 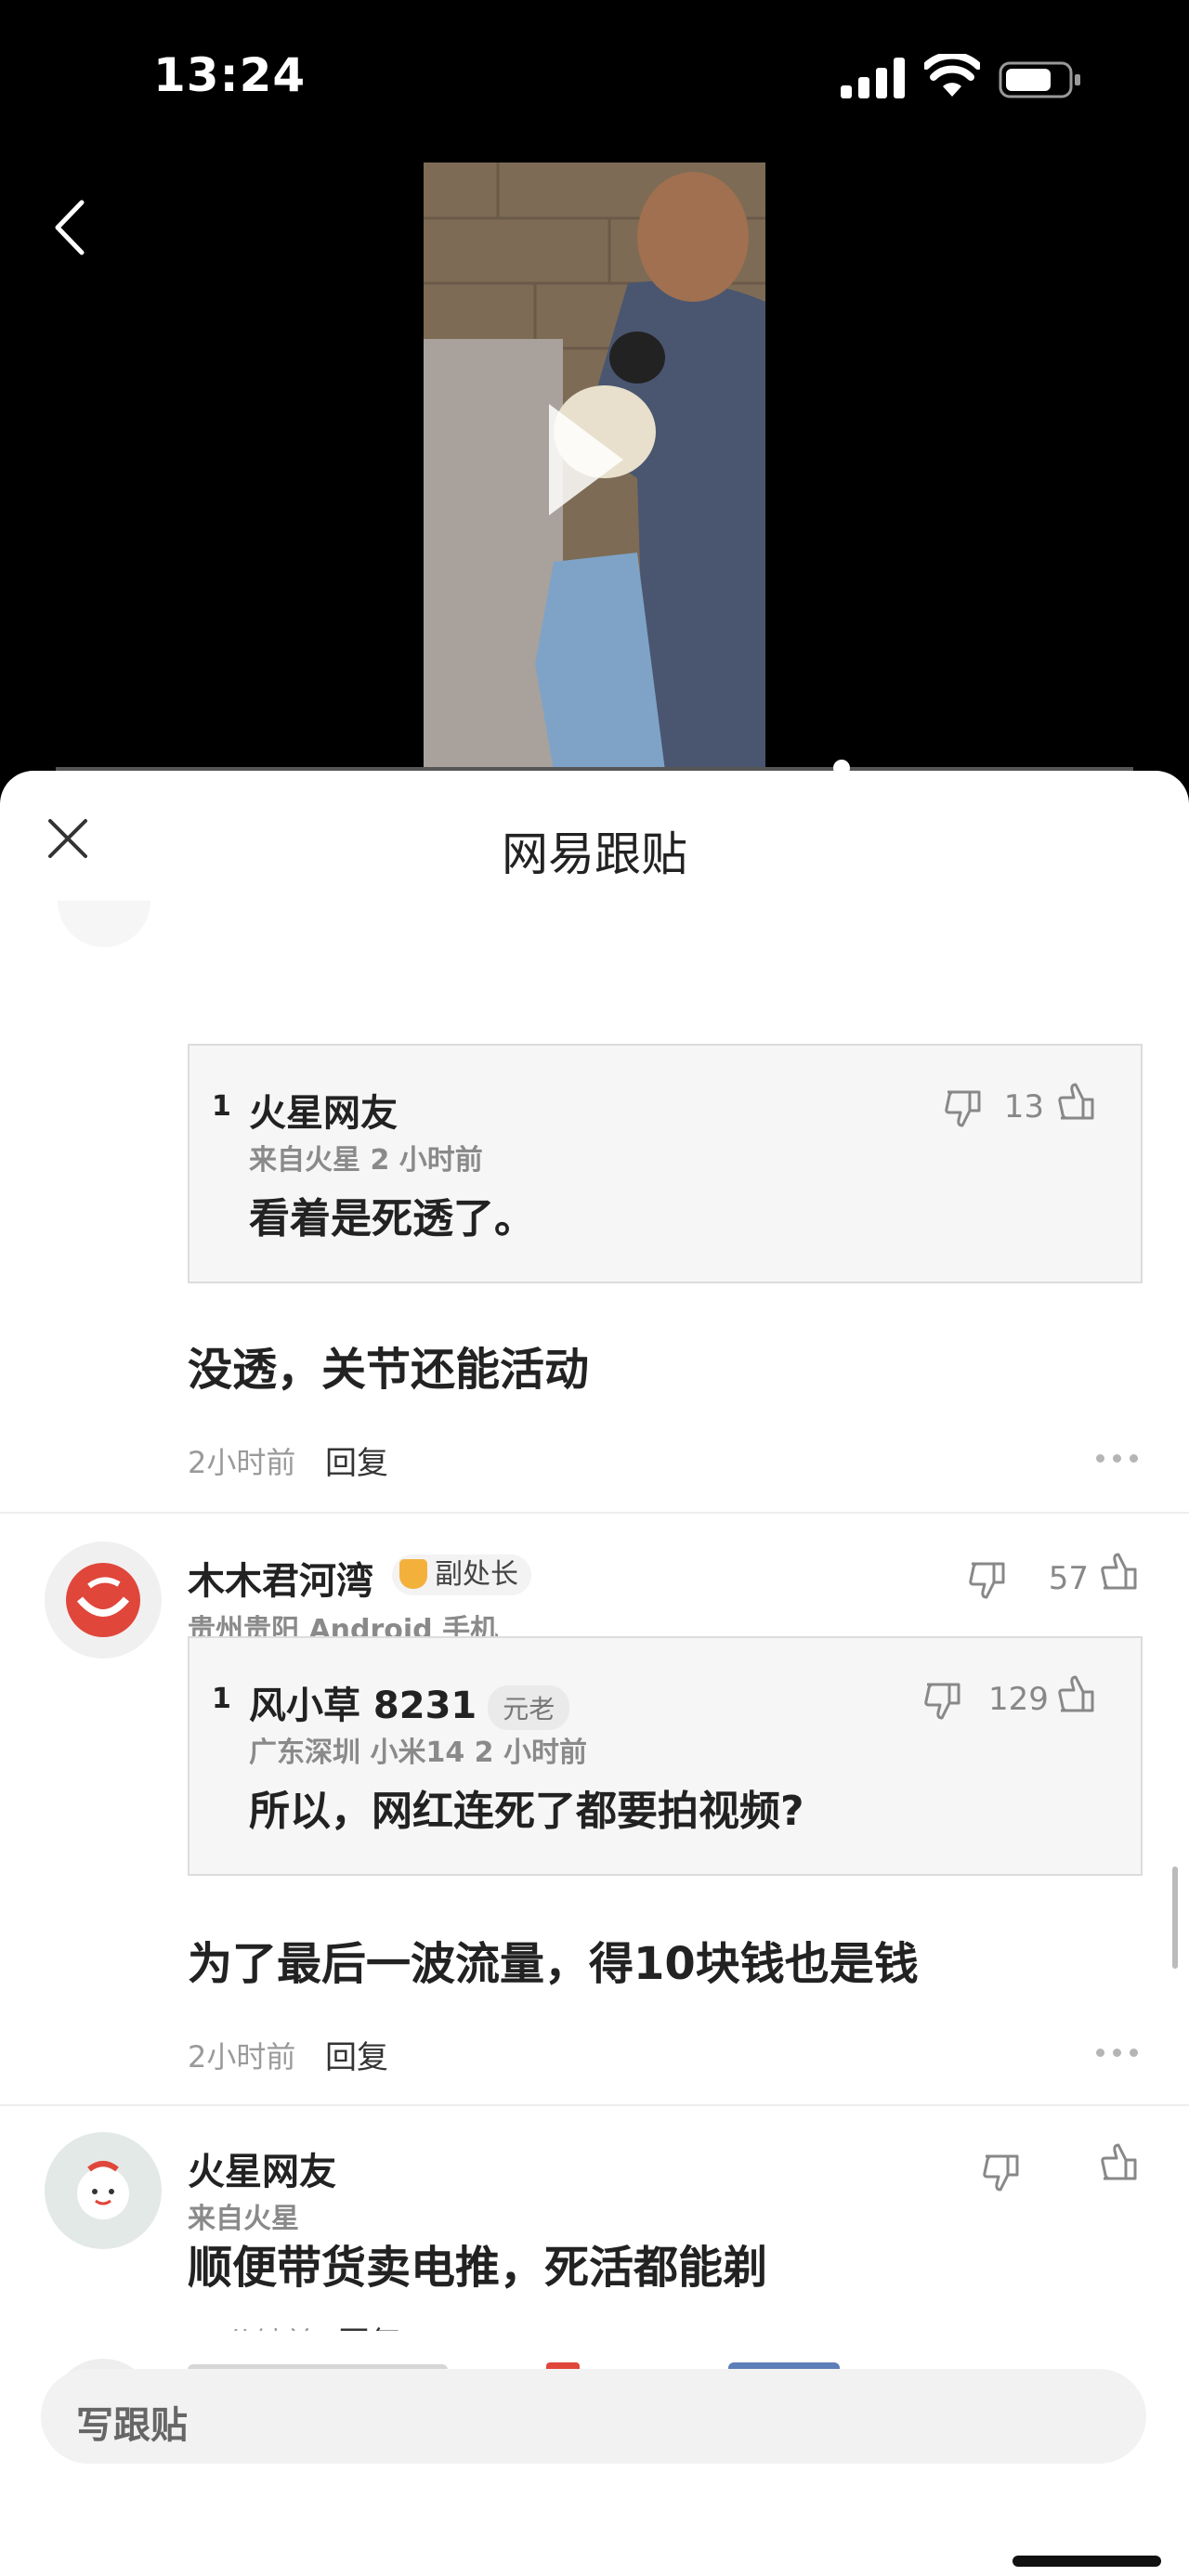 I want to click on cellular-signal-icon, so click(x=873, y=78).